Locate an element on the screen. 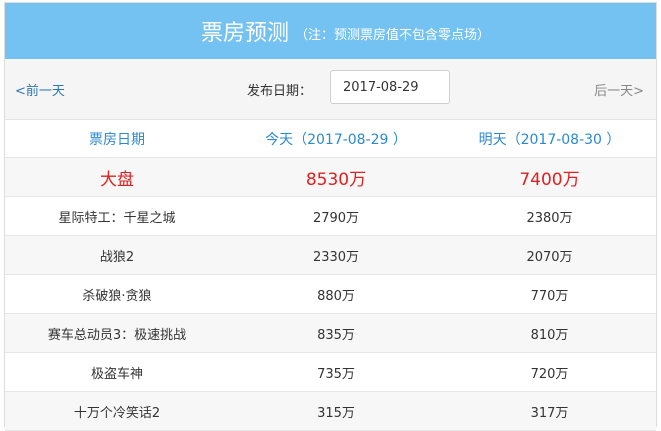  movie-tomorrow: 317万 is located at coordinates (549, 411).